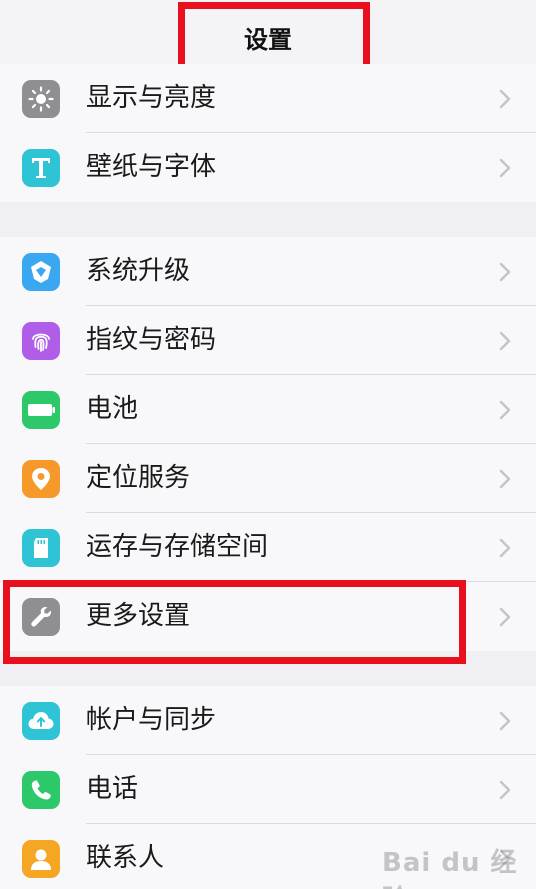 This screenshot has height=889, width=536. I want to click on settings-item-label: 定位服务, so click(138, 478).